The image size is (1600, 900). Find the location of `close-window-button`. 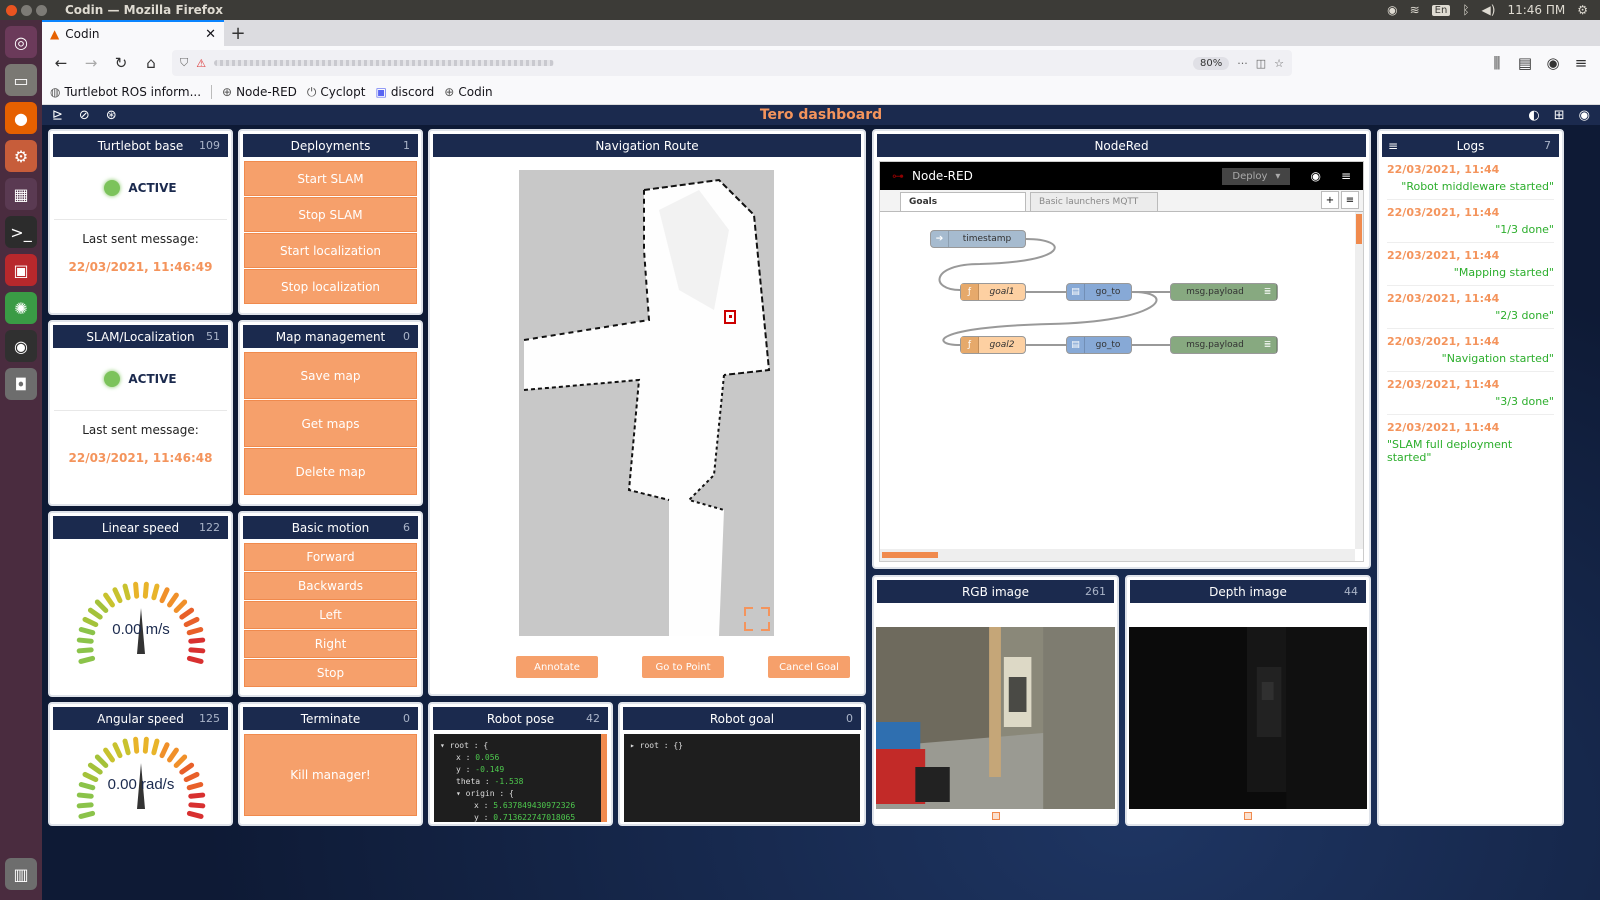

close-window-button is located at coordinates (11, 10).